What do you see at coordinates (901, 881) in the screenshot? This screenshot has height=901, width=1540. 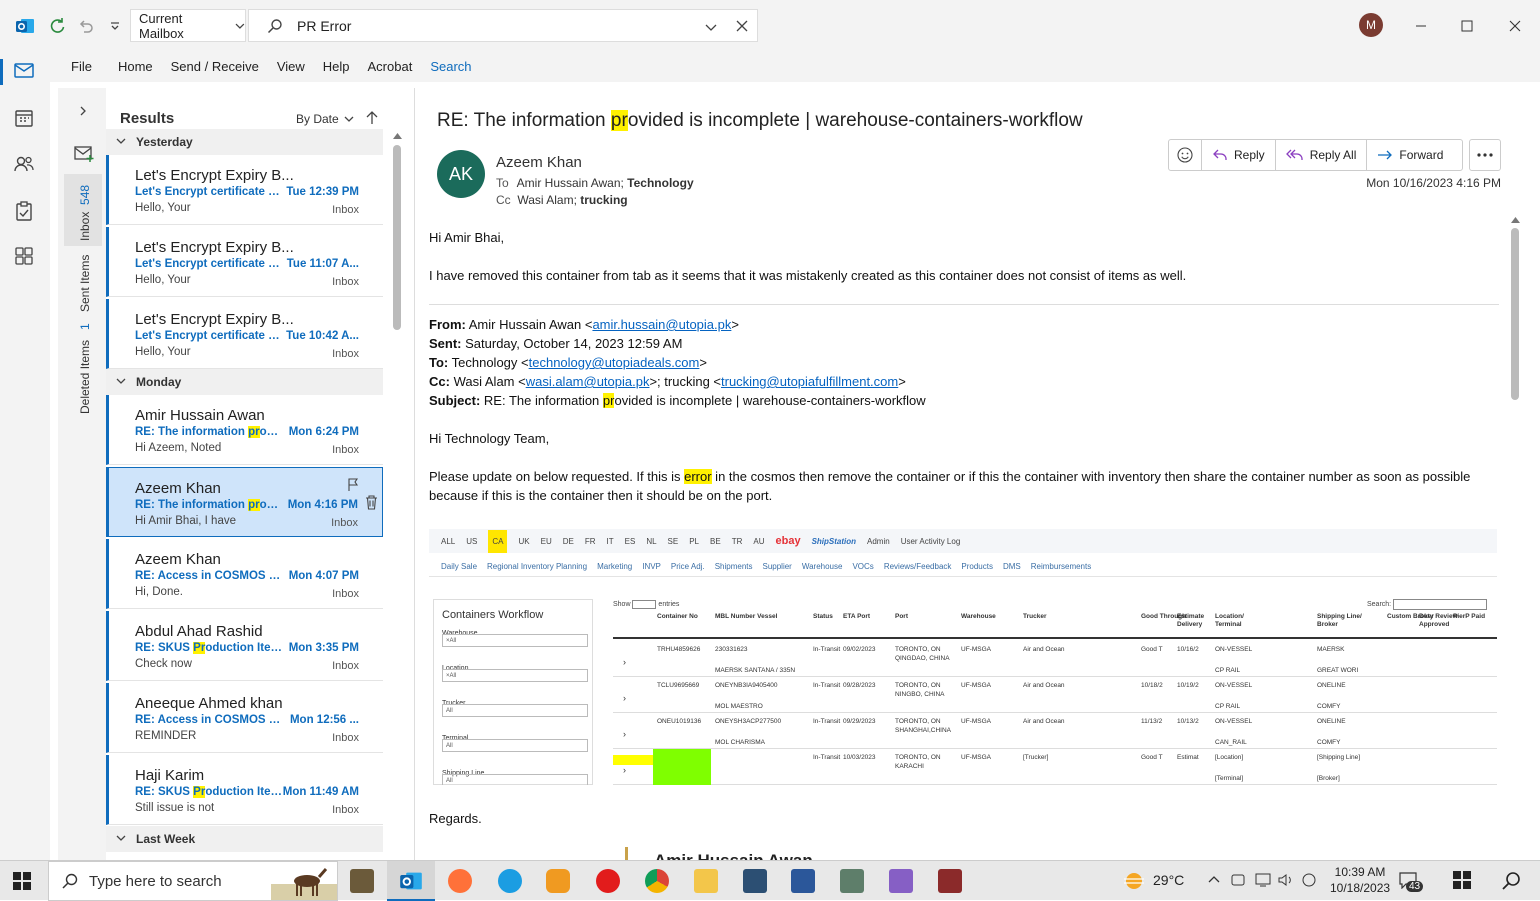 I see `taskbar-app-visual-studio-icon` at bounding box center [901, 881].